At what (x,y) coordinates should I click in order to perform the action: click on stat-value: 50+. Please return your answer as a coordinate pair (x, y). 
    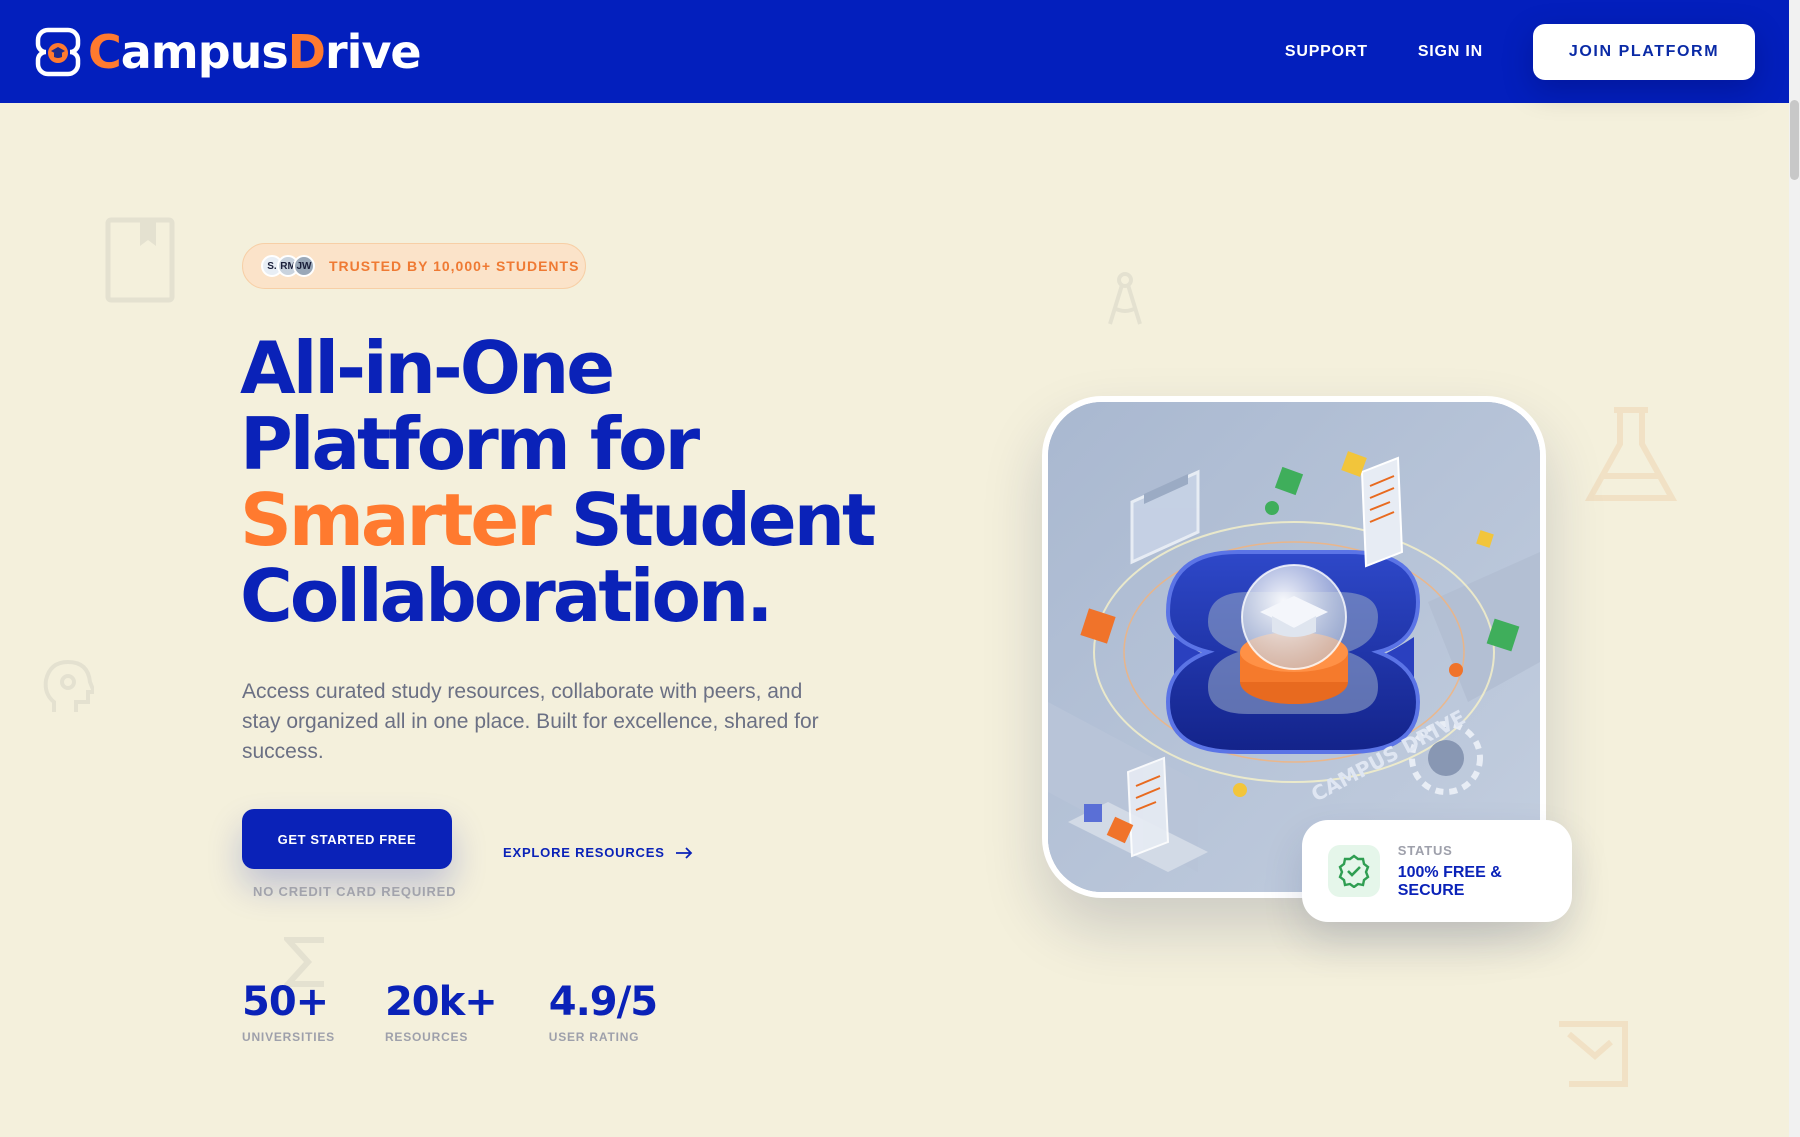
    Looking at the image, I should click on (285, 1002).